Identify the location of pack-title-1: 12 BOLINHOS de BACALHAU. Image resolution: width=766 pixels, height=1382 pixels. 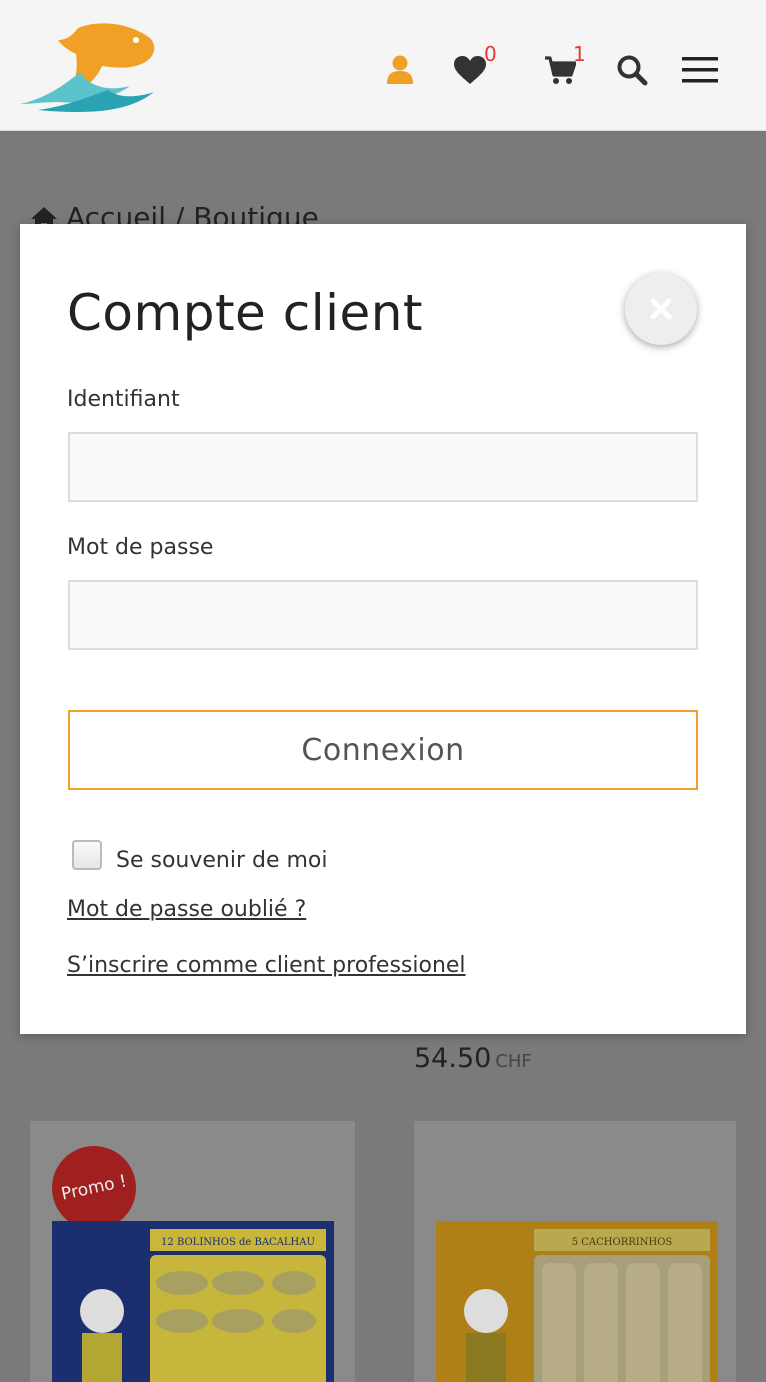
(238, 1242).